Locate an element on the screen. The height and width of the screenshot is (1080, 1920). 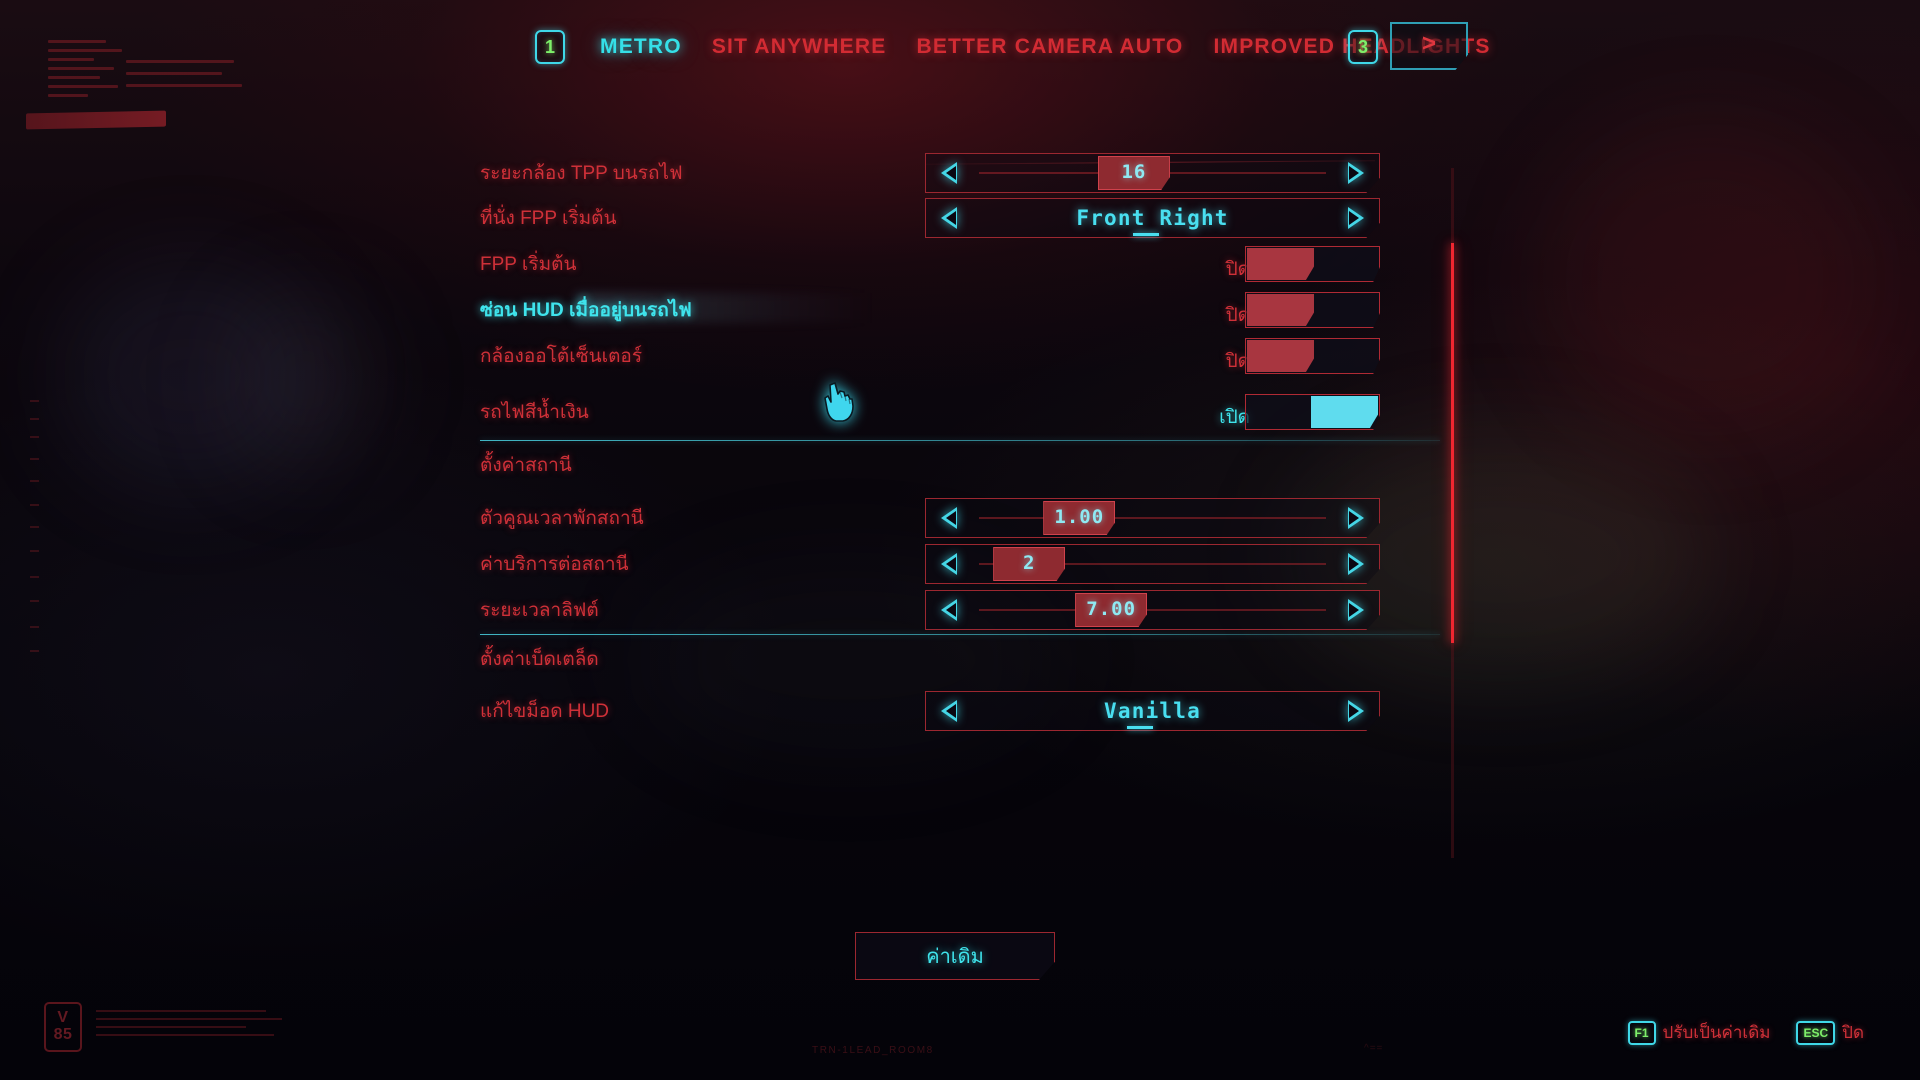
setting-row-camera-autocenter: กล้องออโต้เซ็นเตอร์ ปิด is located at coordinates (960, 356).